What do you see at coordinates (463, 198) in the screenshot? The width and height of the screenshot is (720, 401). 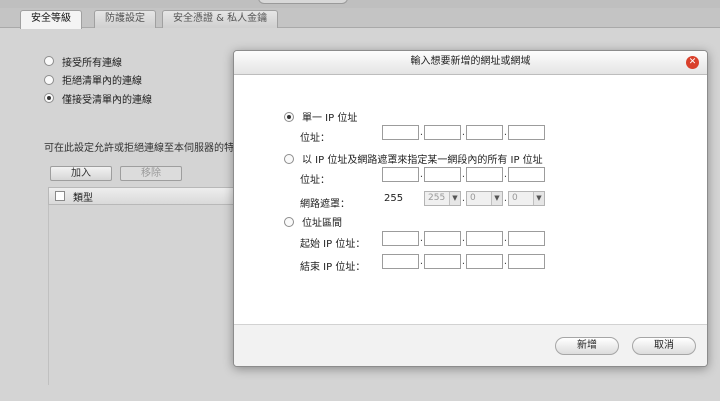 I see `subnet-mask-group: 255 255 ▼. 0 ▼. 0 ▼` at bounding box center [463, 198].